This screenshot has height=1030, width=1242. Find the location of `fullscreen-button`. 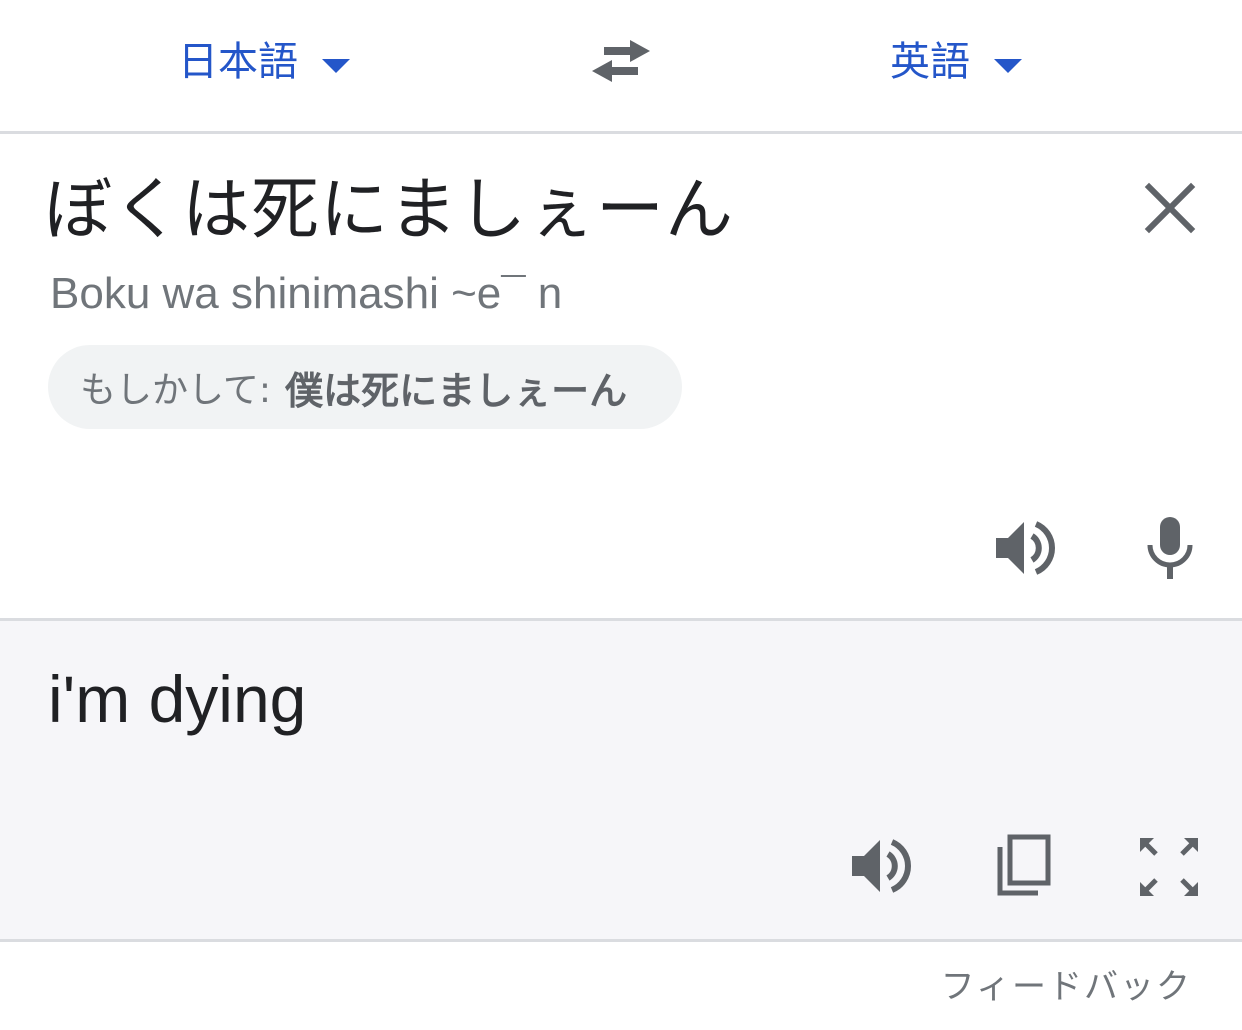

fullscreen-button is located at coordinates (1169, 867).